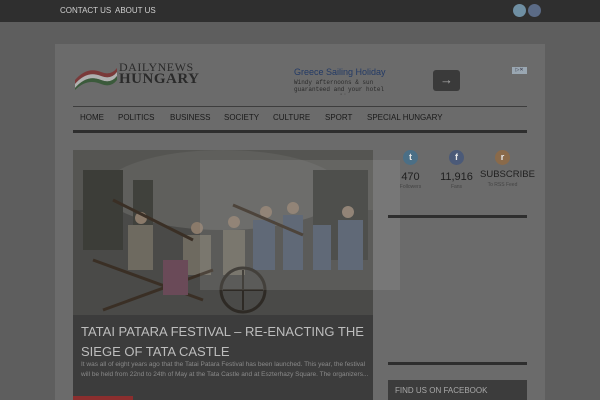 The height and width of the screenshot is (400, 600). Describe the element at coordinates (519, 70) in the screenshot. I see `ad-choices-badge: ▷✕` at that location.